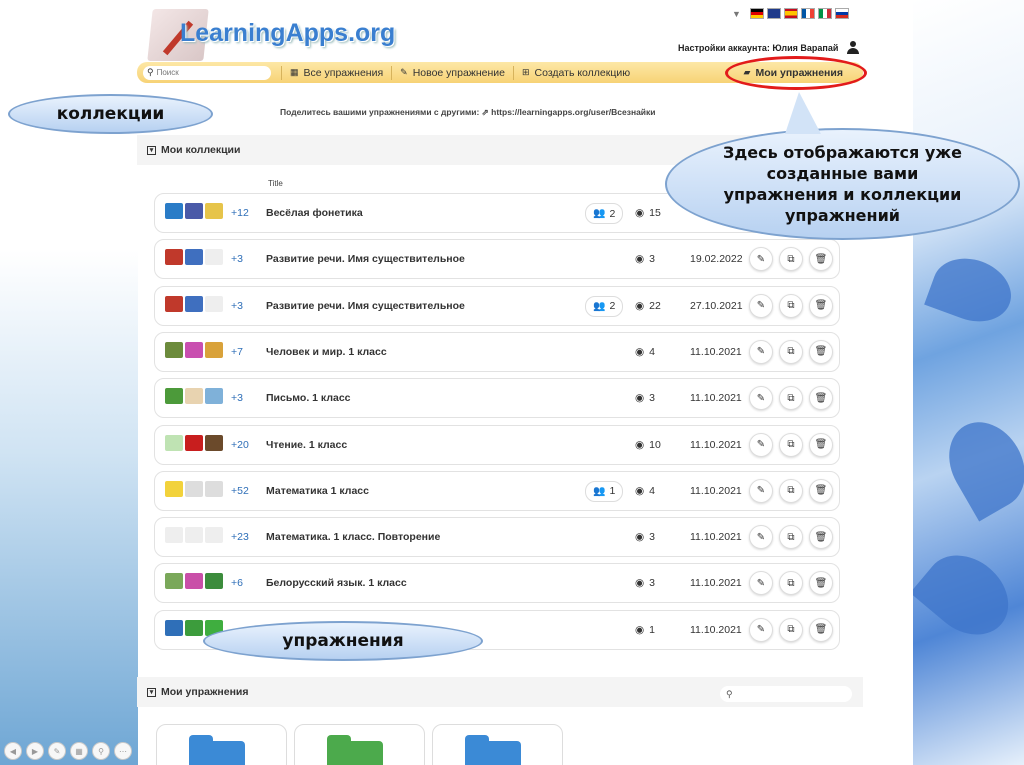 The image size is (1024, 765). I want to click on zoom-icon: ⚲, so click(101, 751).